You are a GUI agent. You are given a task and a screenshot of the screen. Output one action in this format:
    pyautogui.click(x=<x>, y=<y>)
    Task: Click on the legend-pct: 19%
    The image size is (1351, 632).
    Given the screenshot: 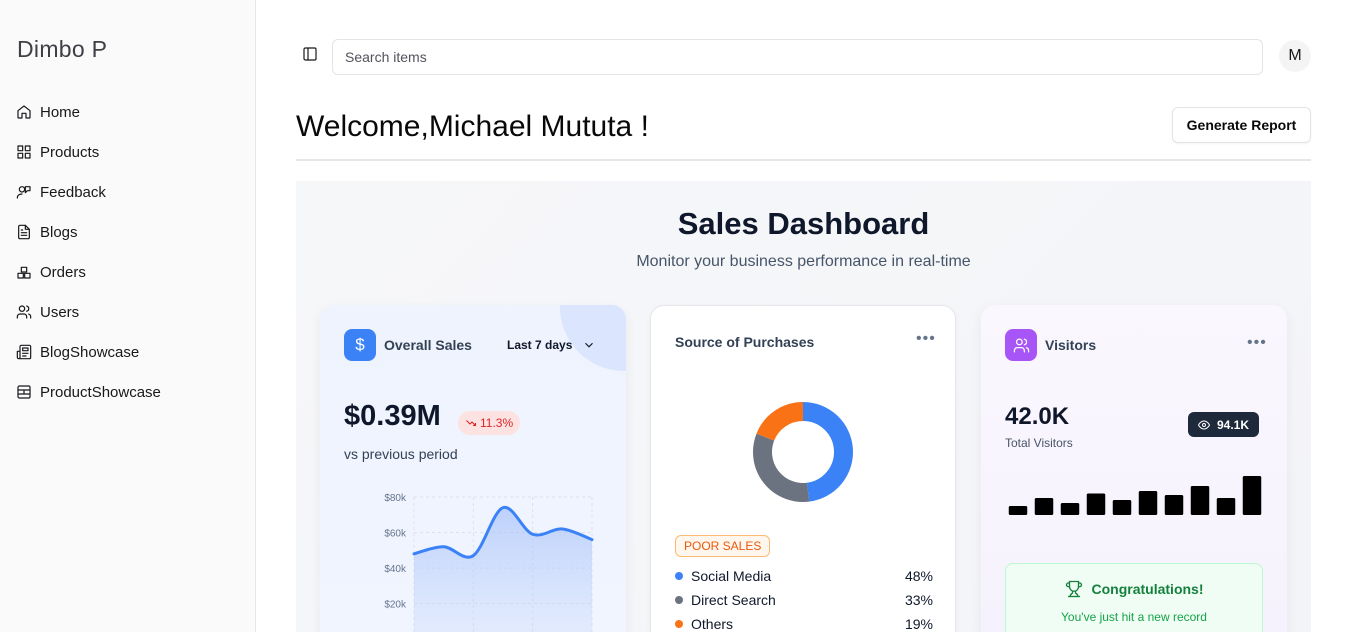 What is the action you would take?
    pyautogui.click(x=918, y=624)
    